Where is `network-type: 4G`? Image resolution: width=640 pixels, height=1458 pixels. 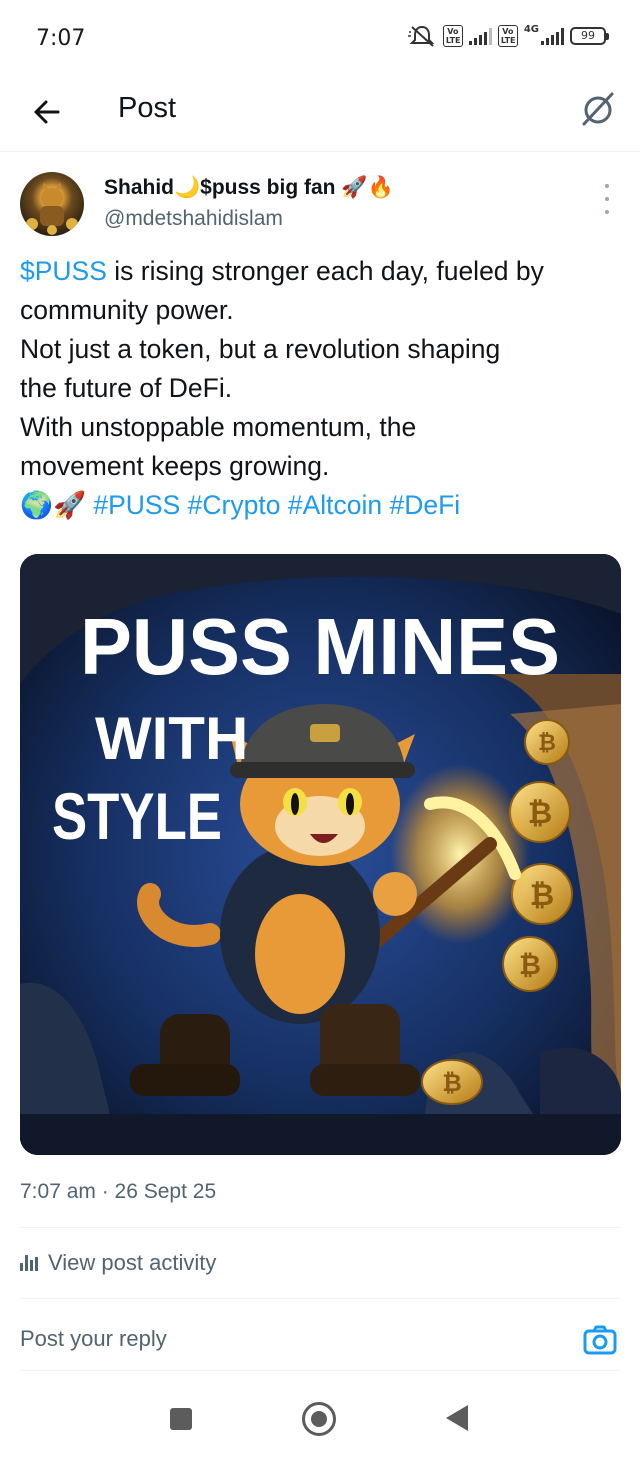 network-type: 4G is located at coordinates (531, 29).